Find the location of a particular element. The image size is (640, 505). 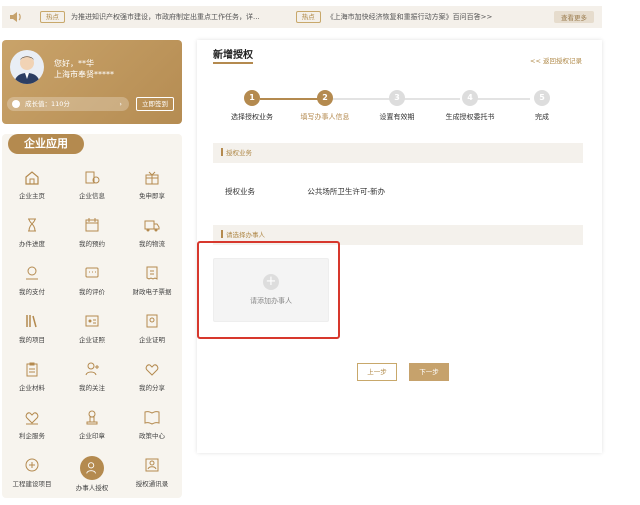

contacts-icon is located at coordinates (152, 465).